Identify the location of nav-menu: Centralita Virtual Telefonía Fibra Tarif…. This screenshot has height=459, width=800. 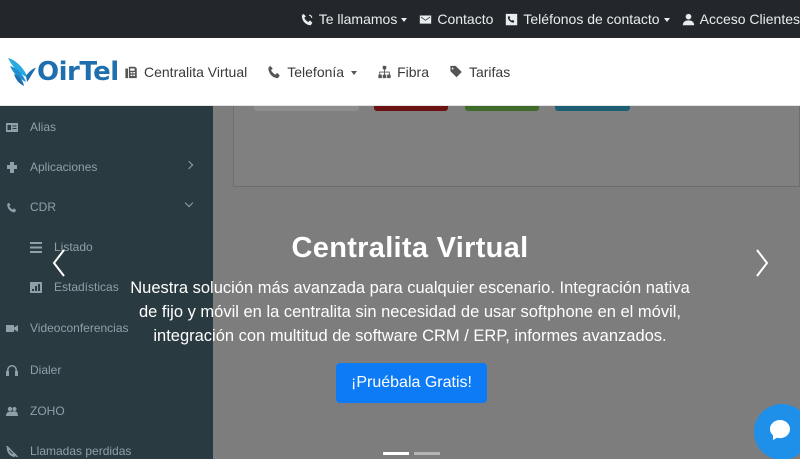
(327, 72).